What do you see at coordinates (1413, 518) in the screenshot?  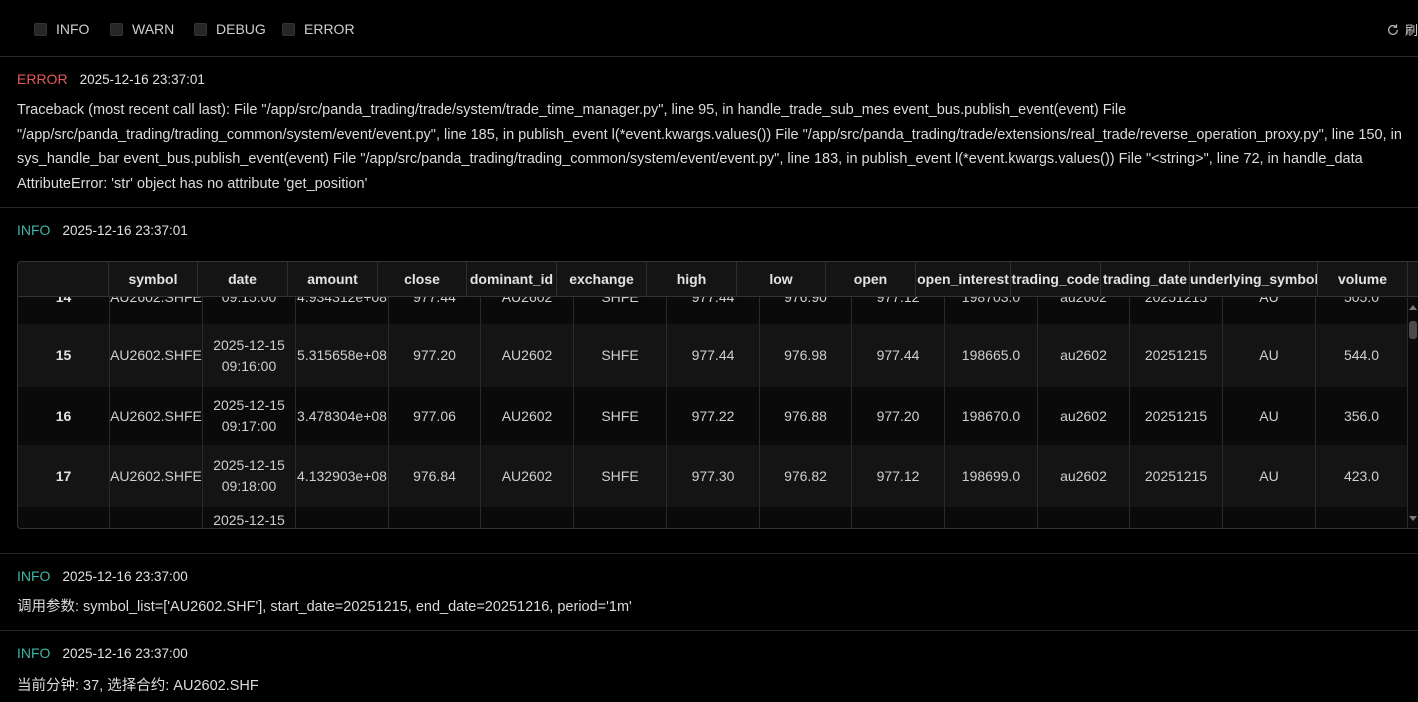 I see `scroll-down-arrow-icon` at bounding box center [1413, 518].